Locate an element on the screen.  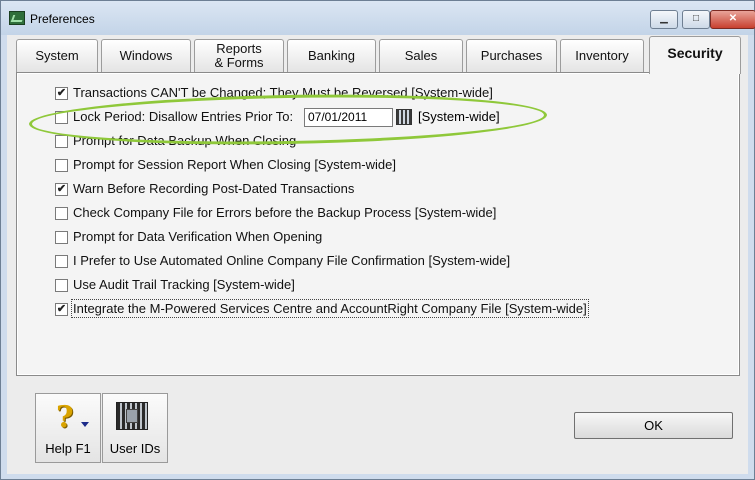
checkbox-session-report is located at coordinates (61, 165).